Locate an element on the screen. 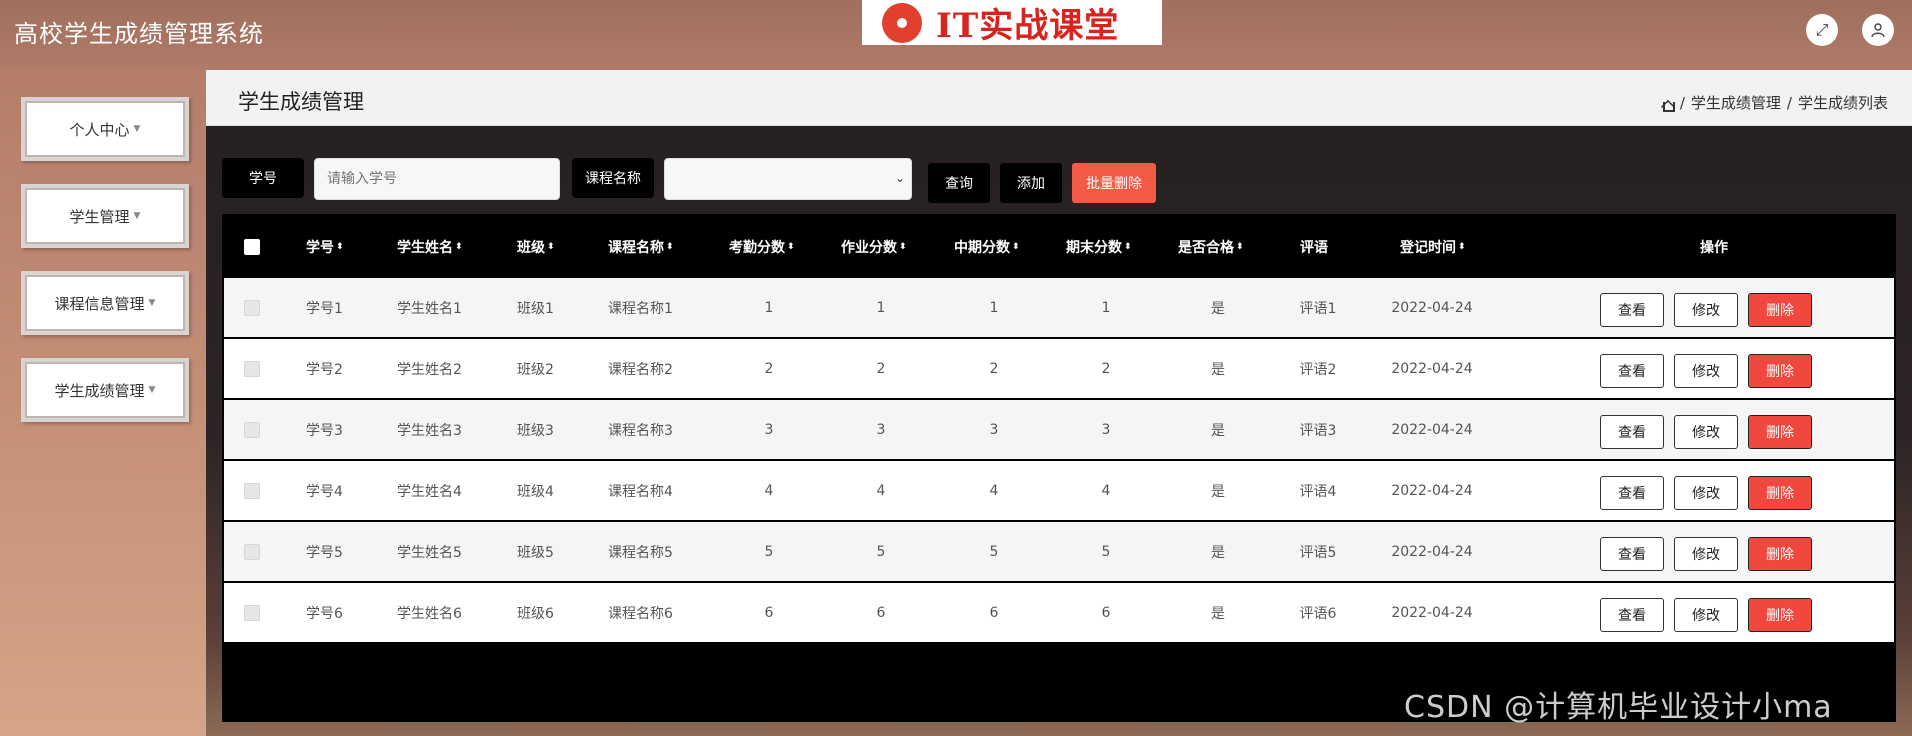  col-header-attendance: 考勤分数 ⬍ is located at coordinates (762, 247).